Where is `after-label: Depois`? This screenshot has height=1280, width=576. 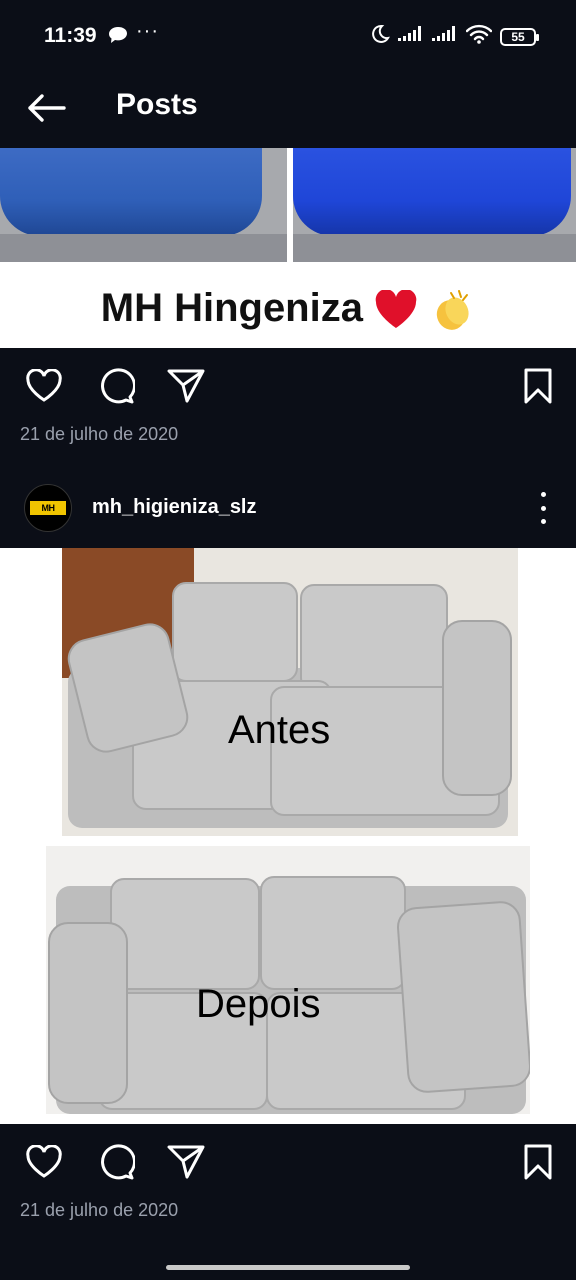 after-label: Depois is located at coordinates (258, 1004).